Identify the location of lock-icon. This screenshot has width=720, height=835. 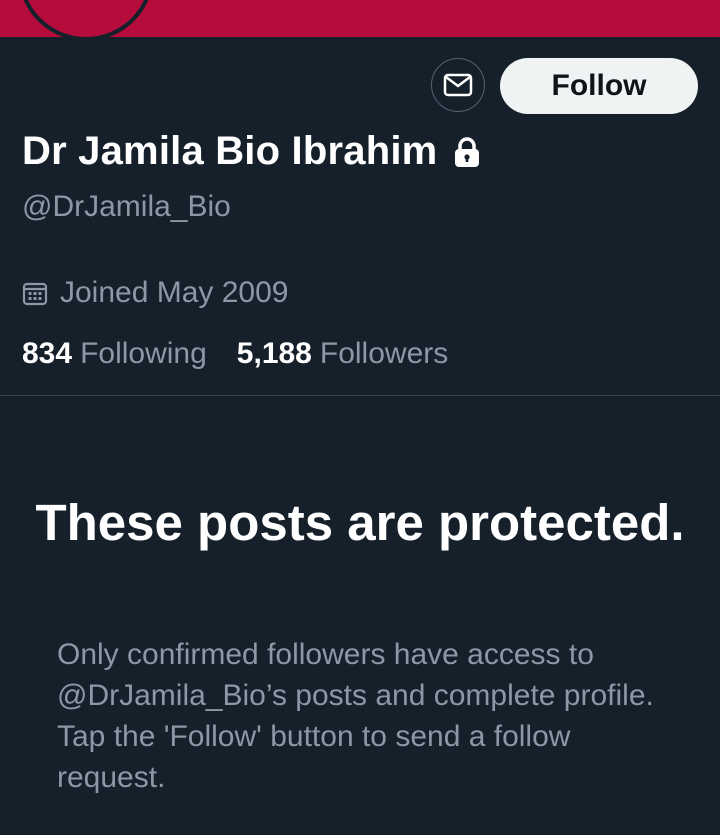
(467, 151).